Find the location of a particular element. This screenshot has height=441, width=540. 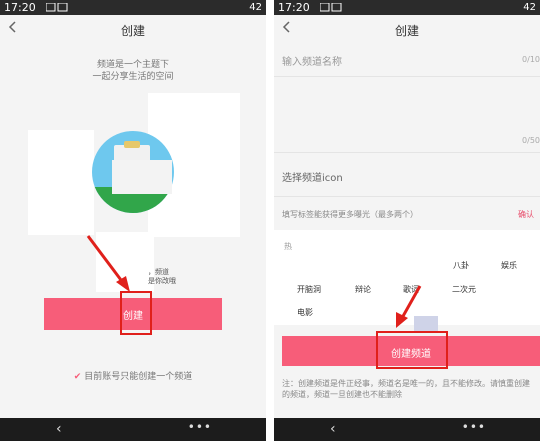

account-note-text: 目前账号只能创建一个频道 is located at coordinates (138, 377).